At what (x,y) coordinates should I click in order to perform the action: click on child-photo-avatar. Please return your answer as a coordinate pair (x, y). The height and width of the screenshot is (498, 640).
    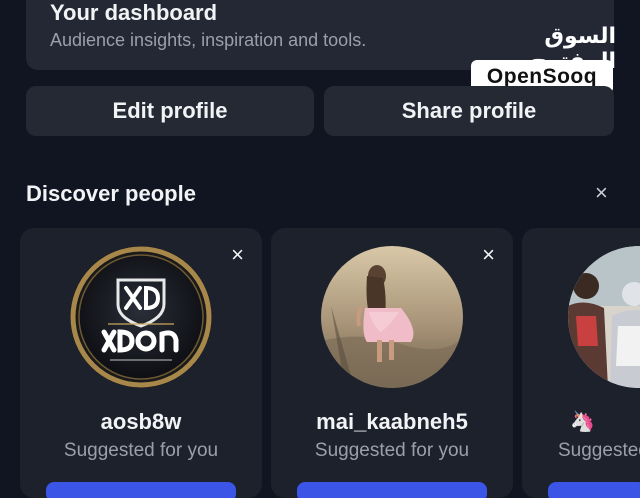
    Looking at the image, I should click on (392, 317).